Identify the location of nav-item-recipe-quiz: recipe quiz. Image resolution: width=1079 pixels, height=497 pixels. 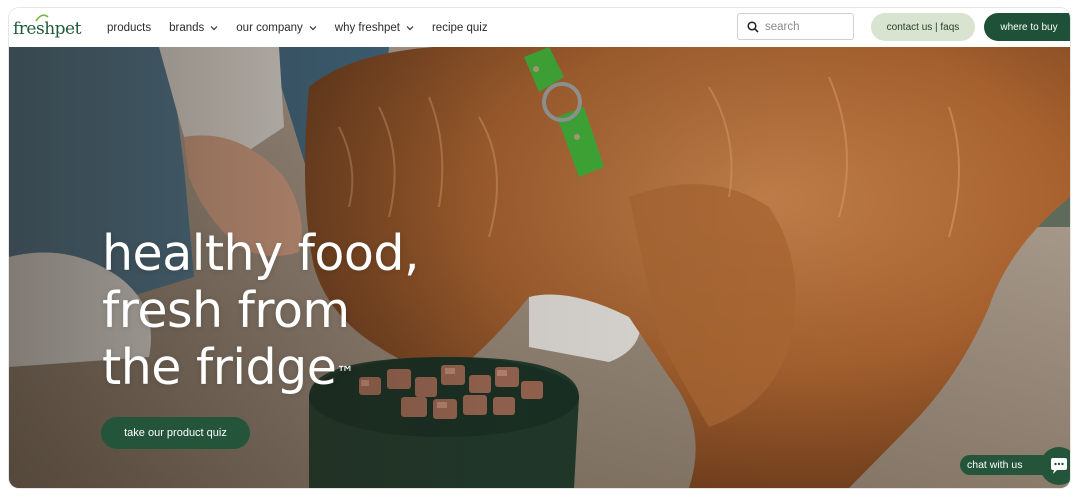
(460, 28).